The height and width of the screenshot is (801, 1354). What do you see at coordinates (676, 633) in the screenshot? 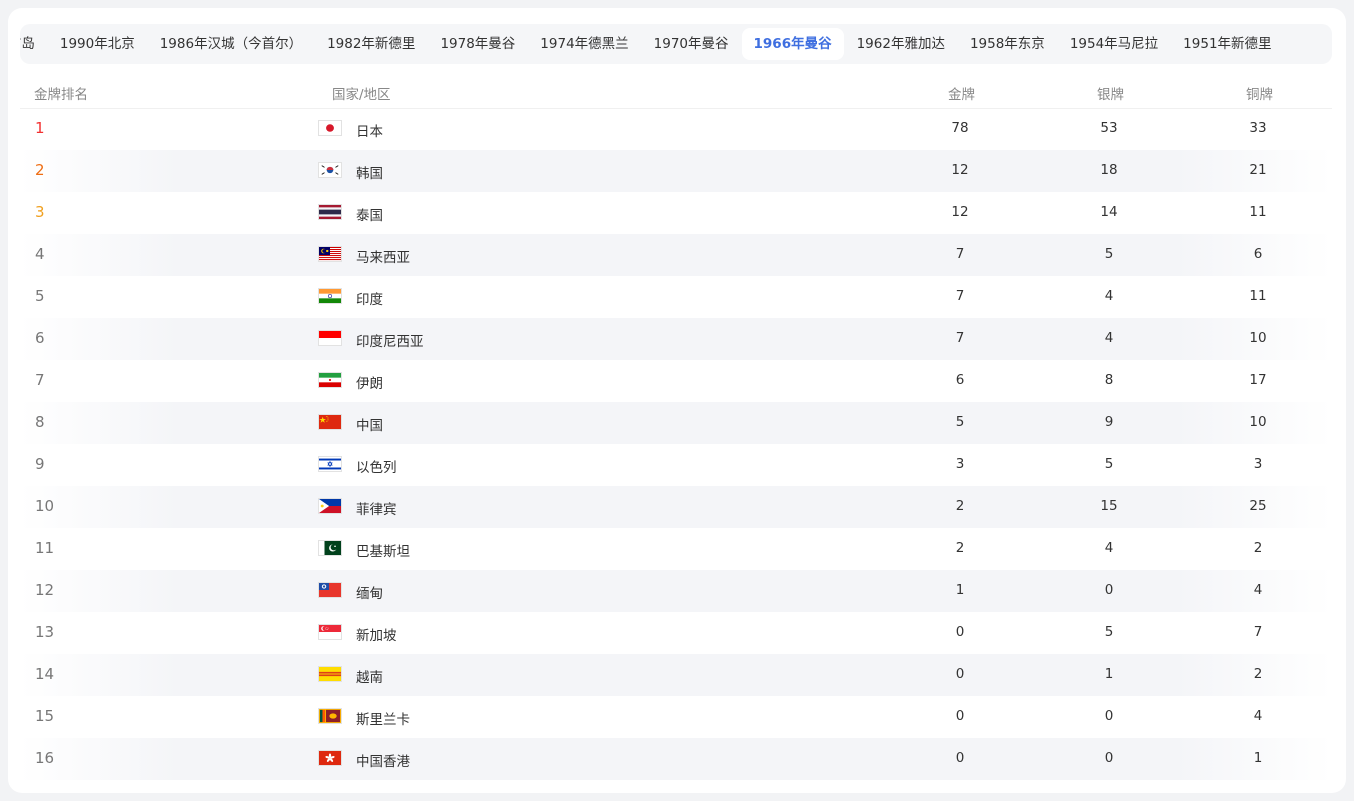
I see `table-row: 13 新加坡 0 5 7` at bounding box center [676, 633].